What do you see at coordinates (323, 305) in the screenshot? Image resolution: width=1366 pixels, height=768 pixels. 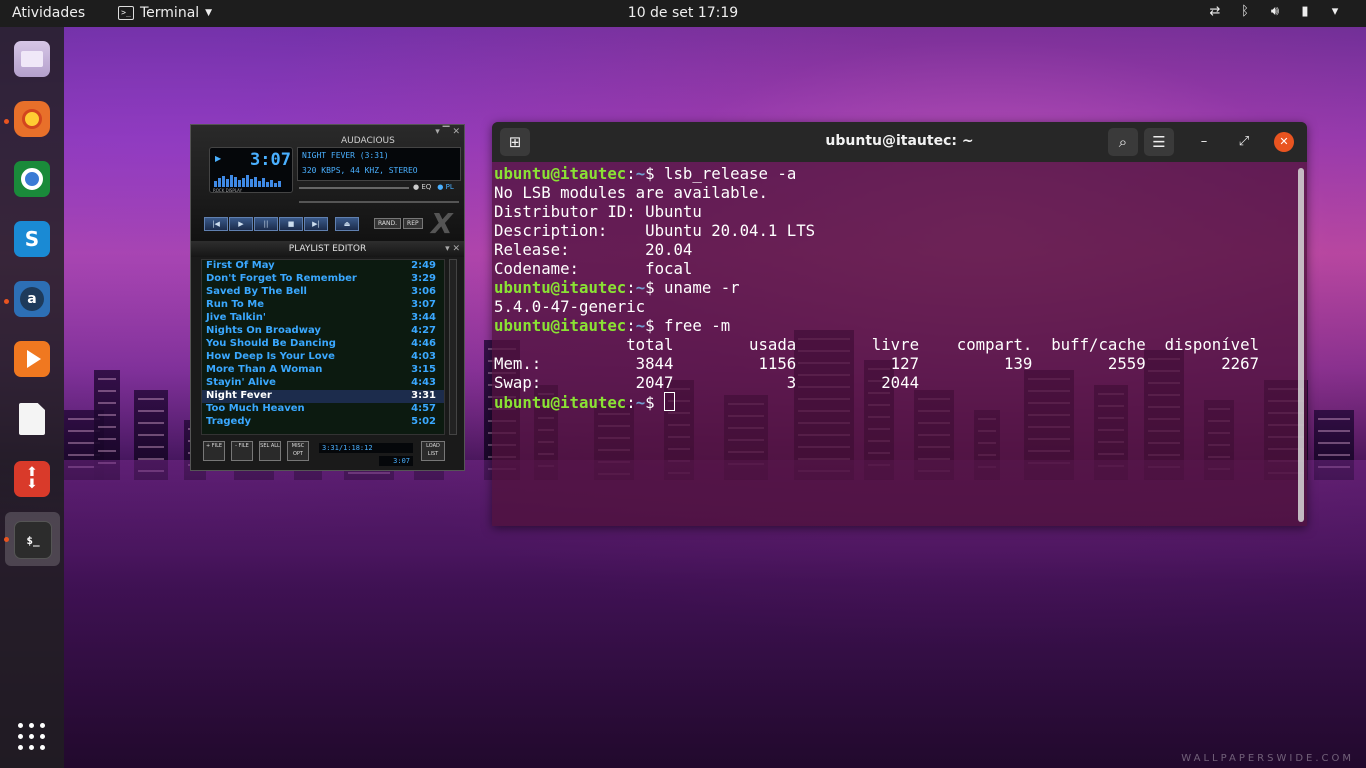 I see `playlist-item: Run To Me 3:07` at bounding box center [323, 305].